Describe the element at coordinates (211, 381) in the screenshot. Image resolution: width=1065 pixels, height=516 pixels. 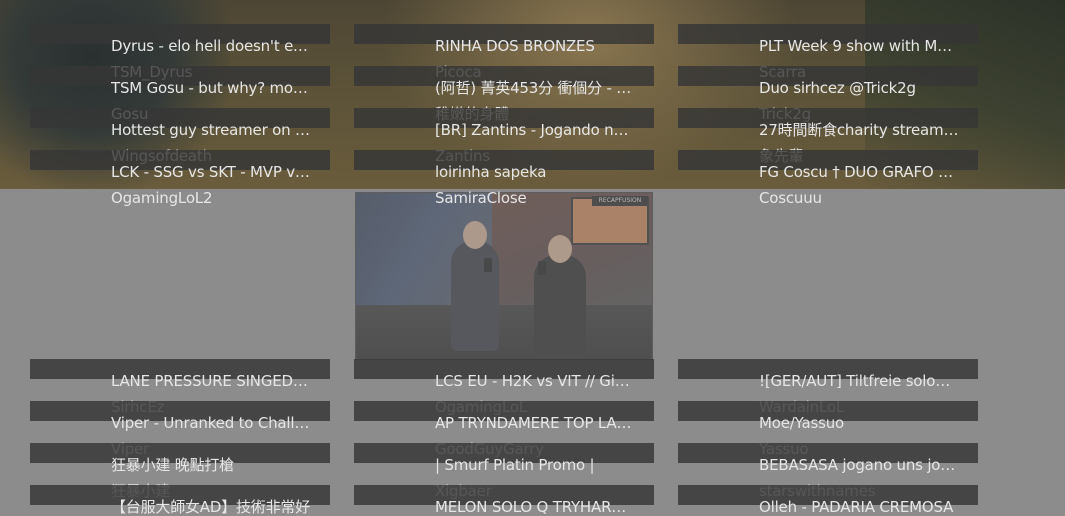
I see `stream-title: LANE PRESSURE SINGED - Diamond` at that location.